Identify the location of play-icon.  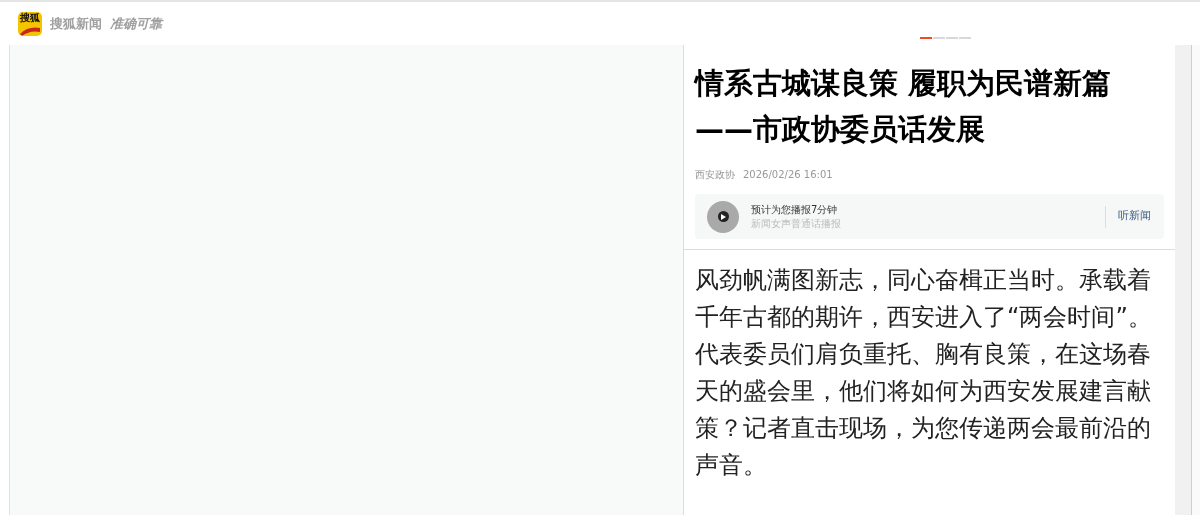
(723, 216).